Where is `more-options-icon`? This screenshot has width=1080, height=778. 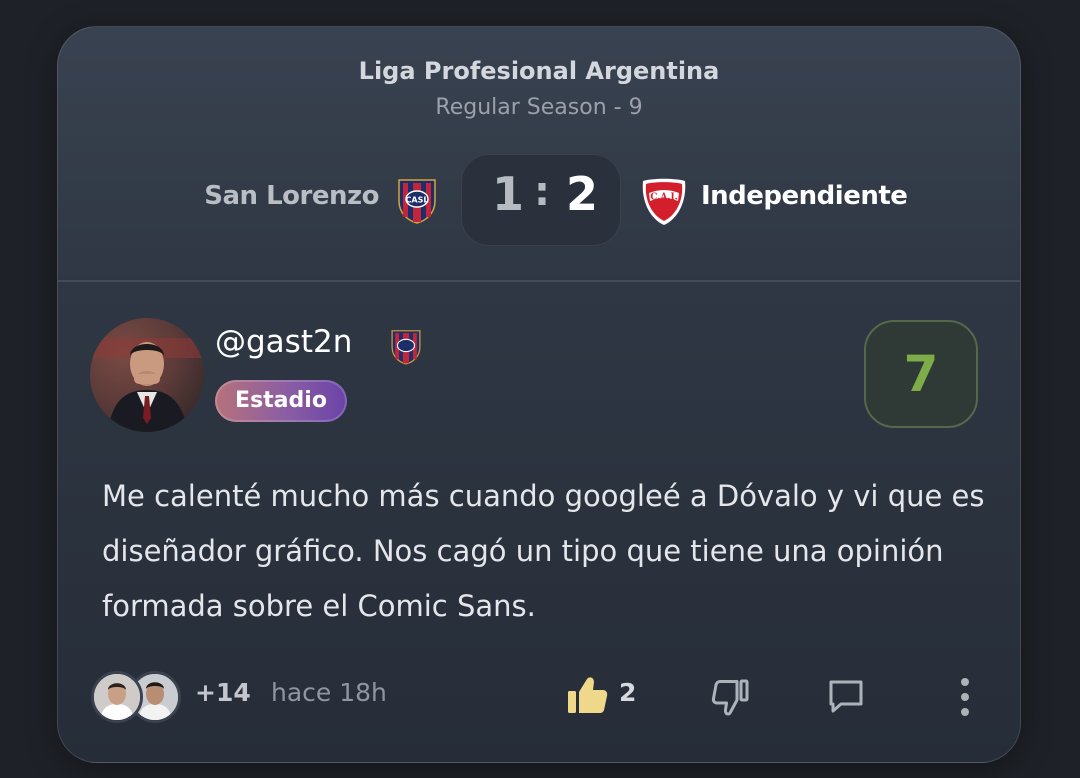 more-options-icon is located at coordinates (965, 697).